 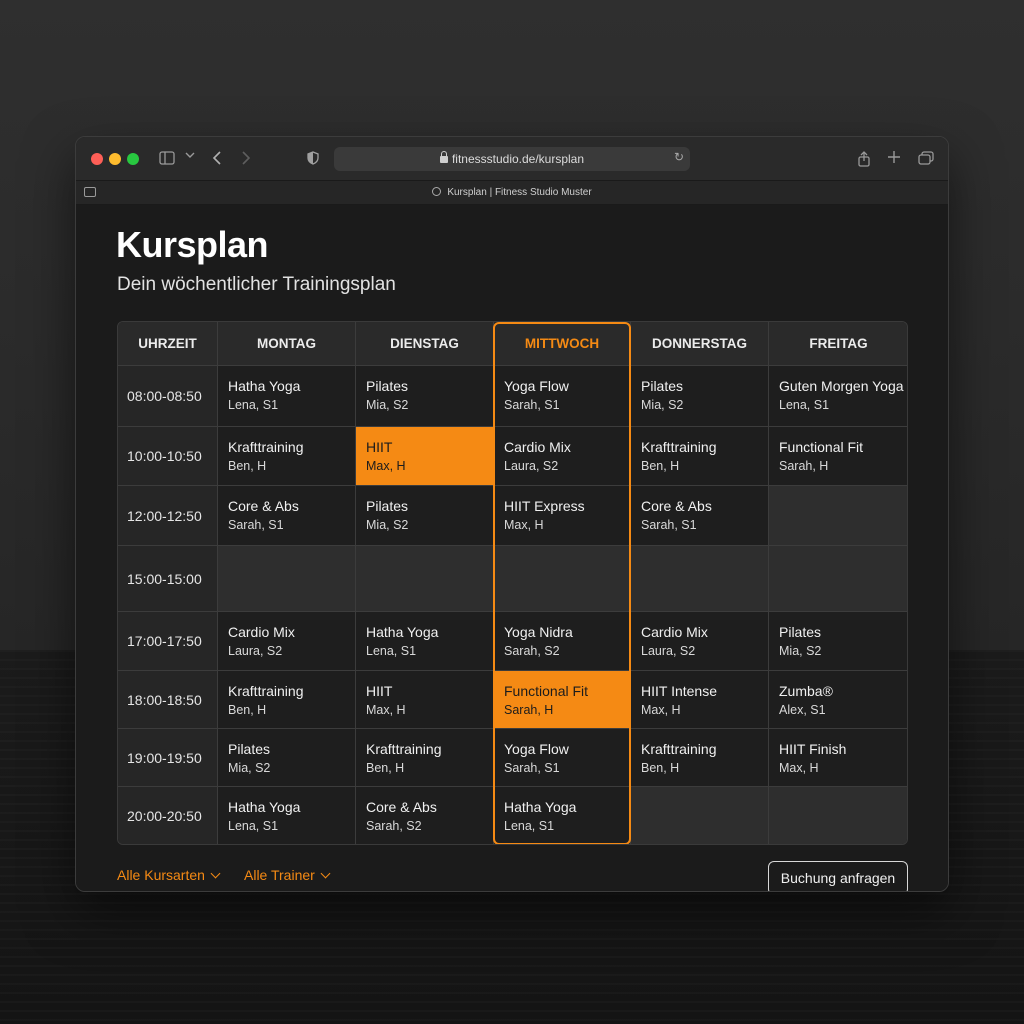 What do you see at coordinates (168, 456) in the screenshot?
I see `time-slot-label: 10:00-10:50` at bounding box center [168, 456].